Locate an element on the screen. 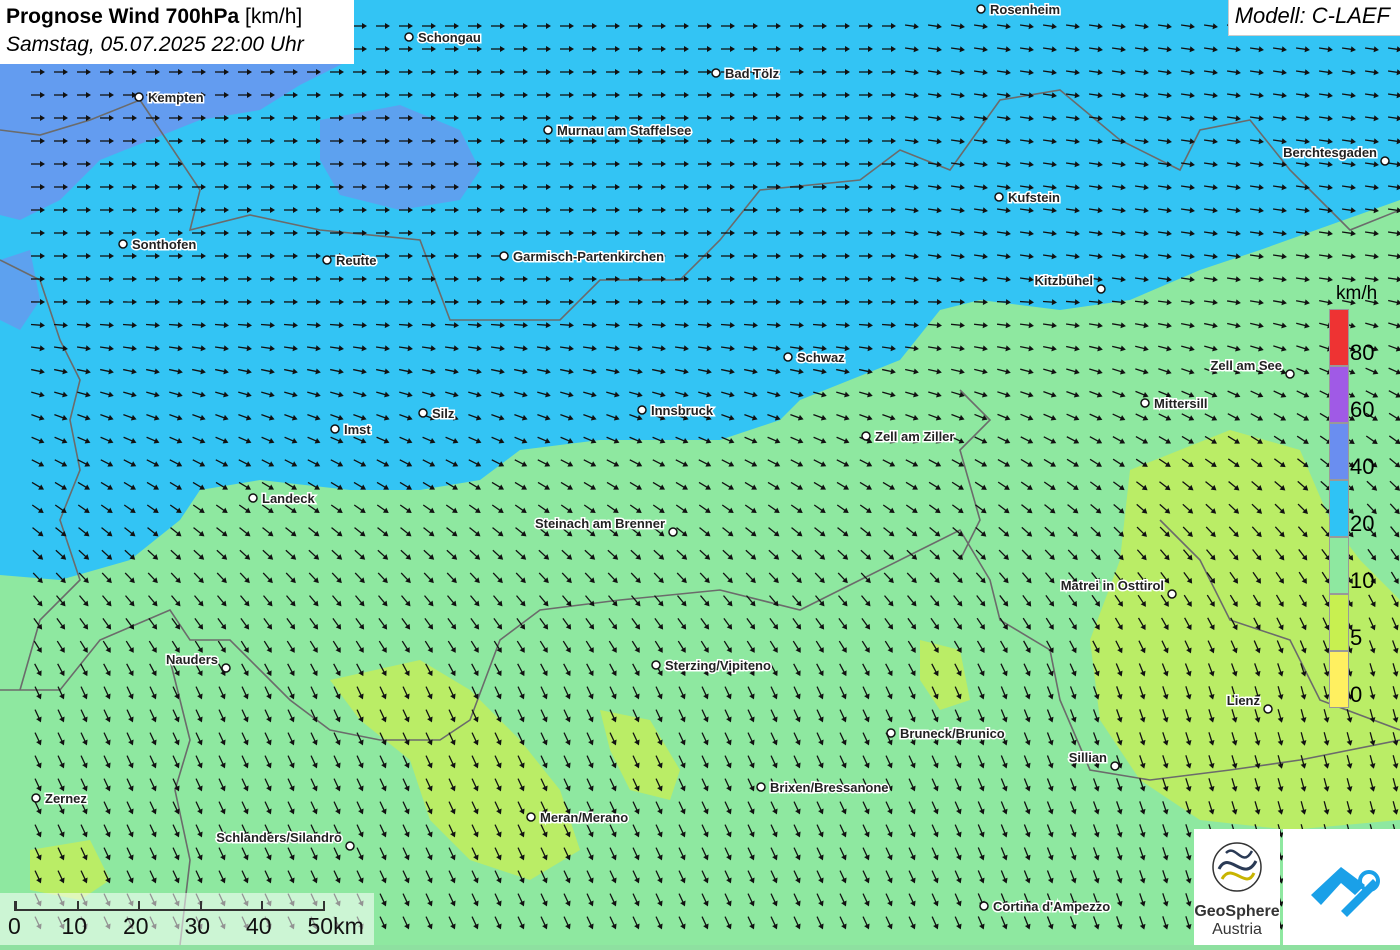 This screenshot has width=1400, height=950. city-marker: Rosenheim is located at coordinates (1018, 9).